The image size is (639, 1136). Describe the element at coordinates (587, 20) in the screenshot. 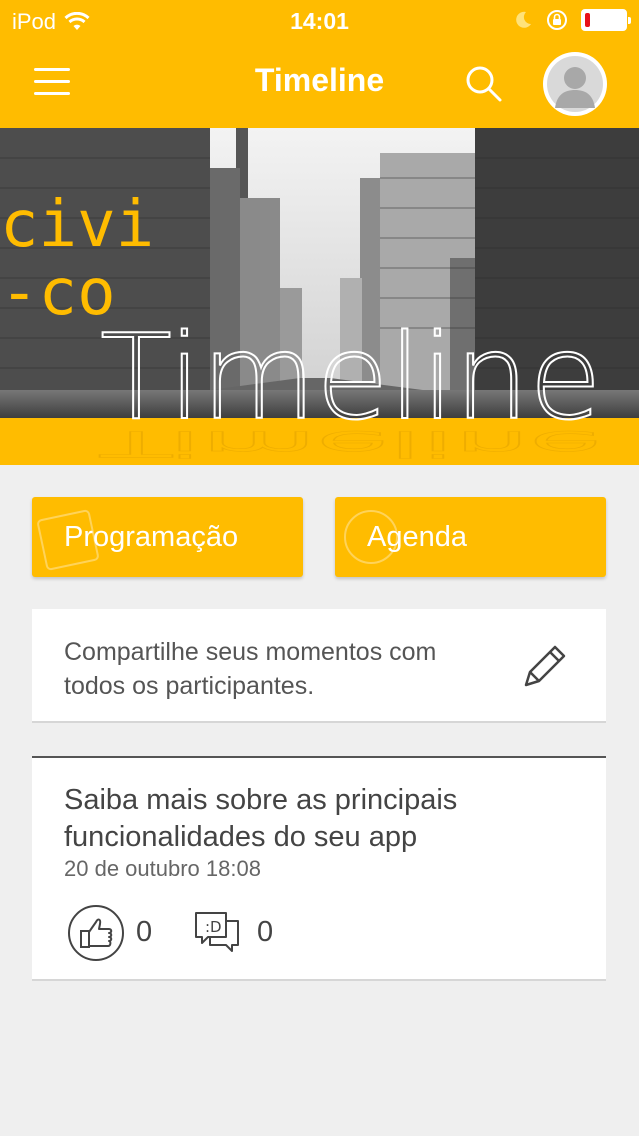

I see `battery-level` at that location.